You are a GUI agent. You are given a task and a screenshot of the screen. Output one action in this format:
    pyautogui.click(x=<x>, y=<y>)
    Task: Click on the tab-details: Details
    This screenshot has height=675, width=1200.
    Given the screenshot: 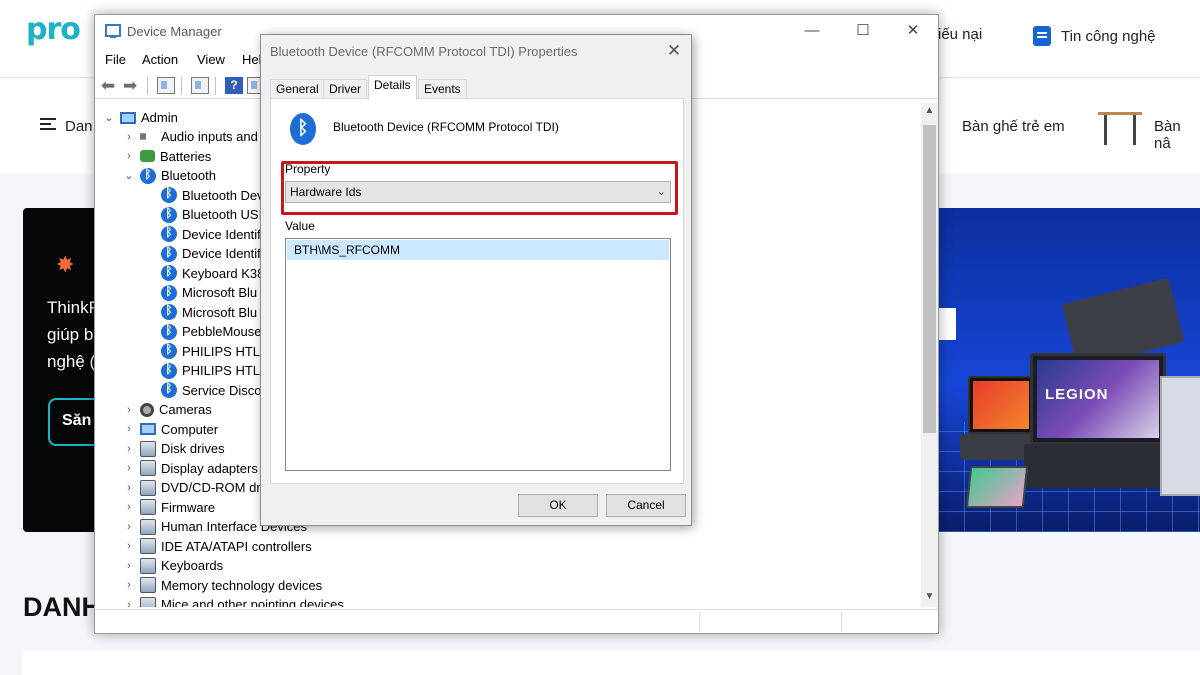 What is the action you would take?
    pyautogui.click(x=392, y=87)
    